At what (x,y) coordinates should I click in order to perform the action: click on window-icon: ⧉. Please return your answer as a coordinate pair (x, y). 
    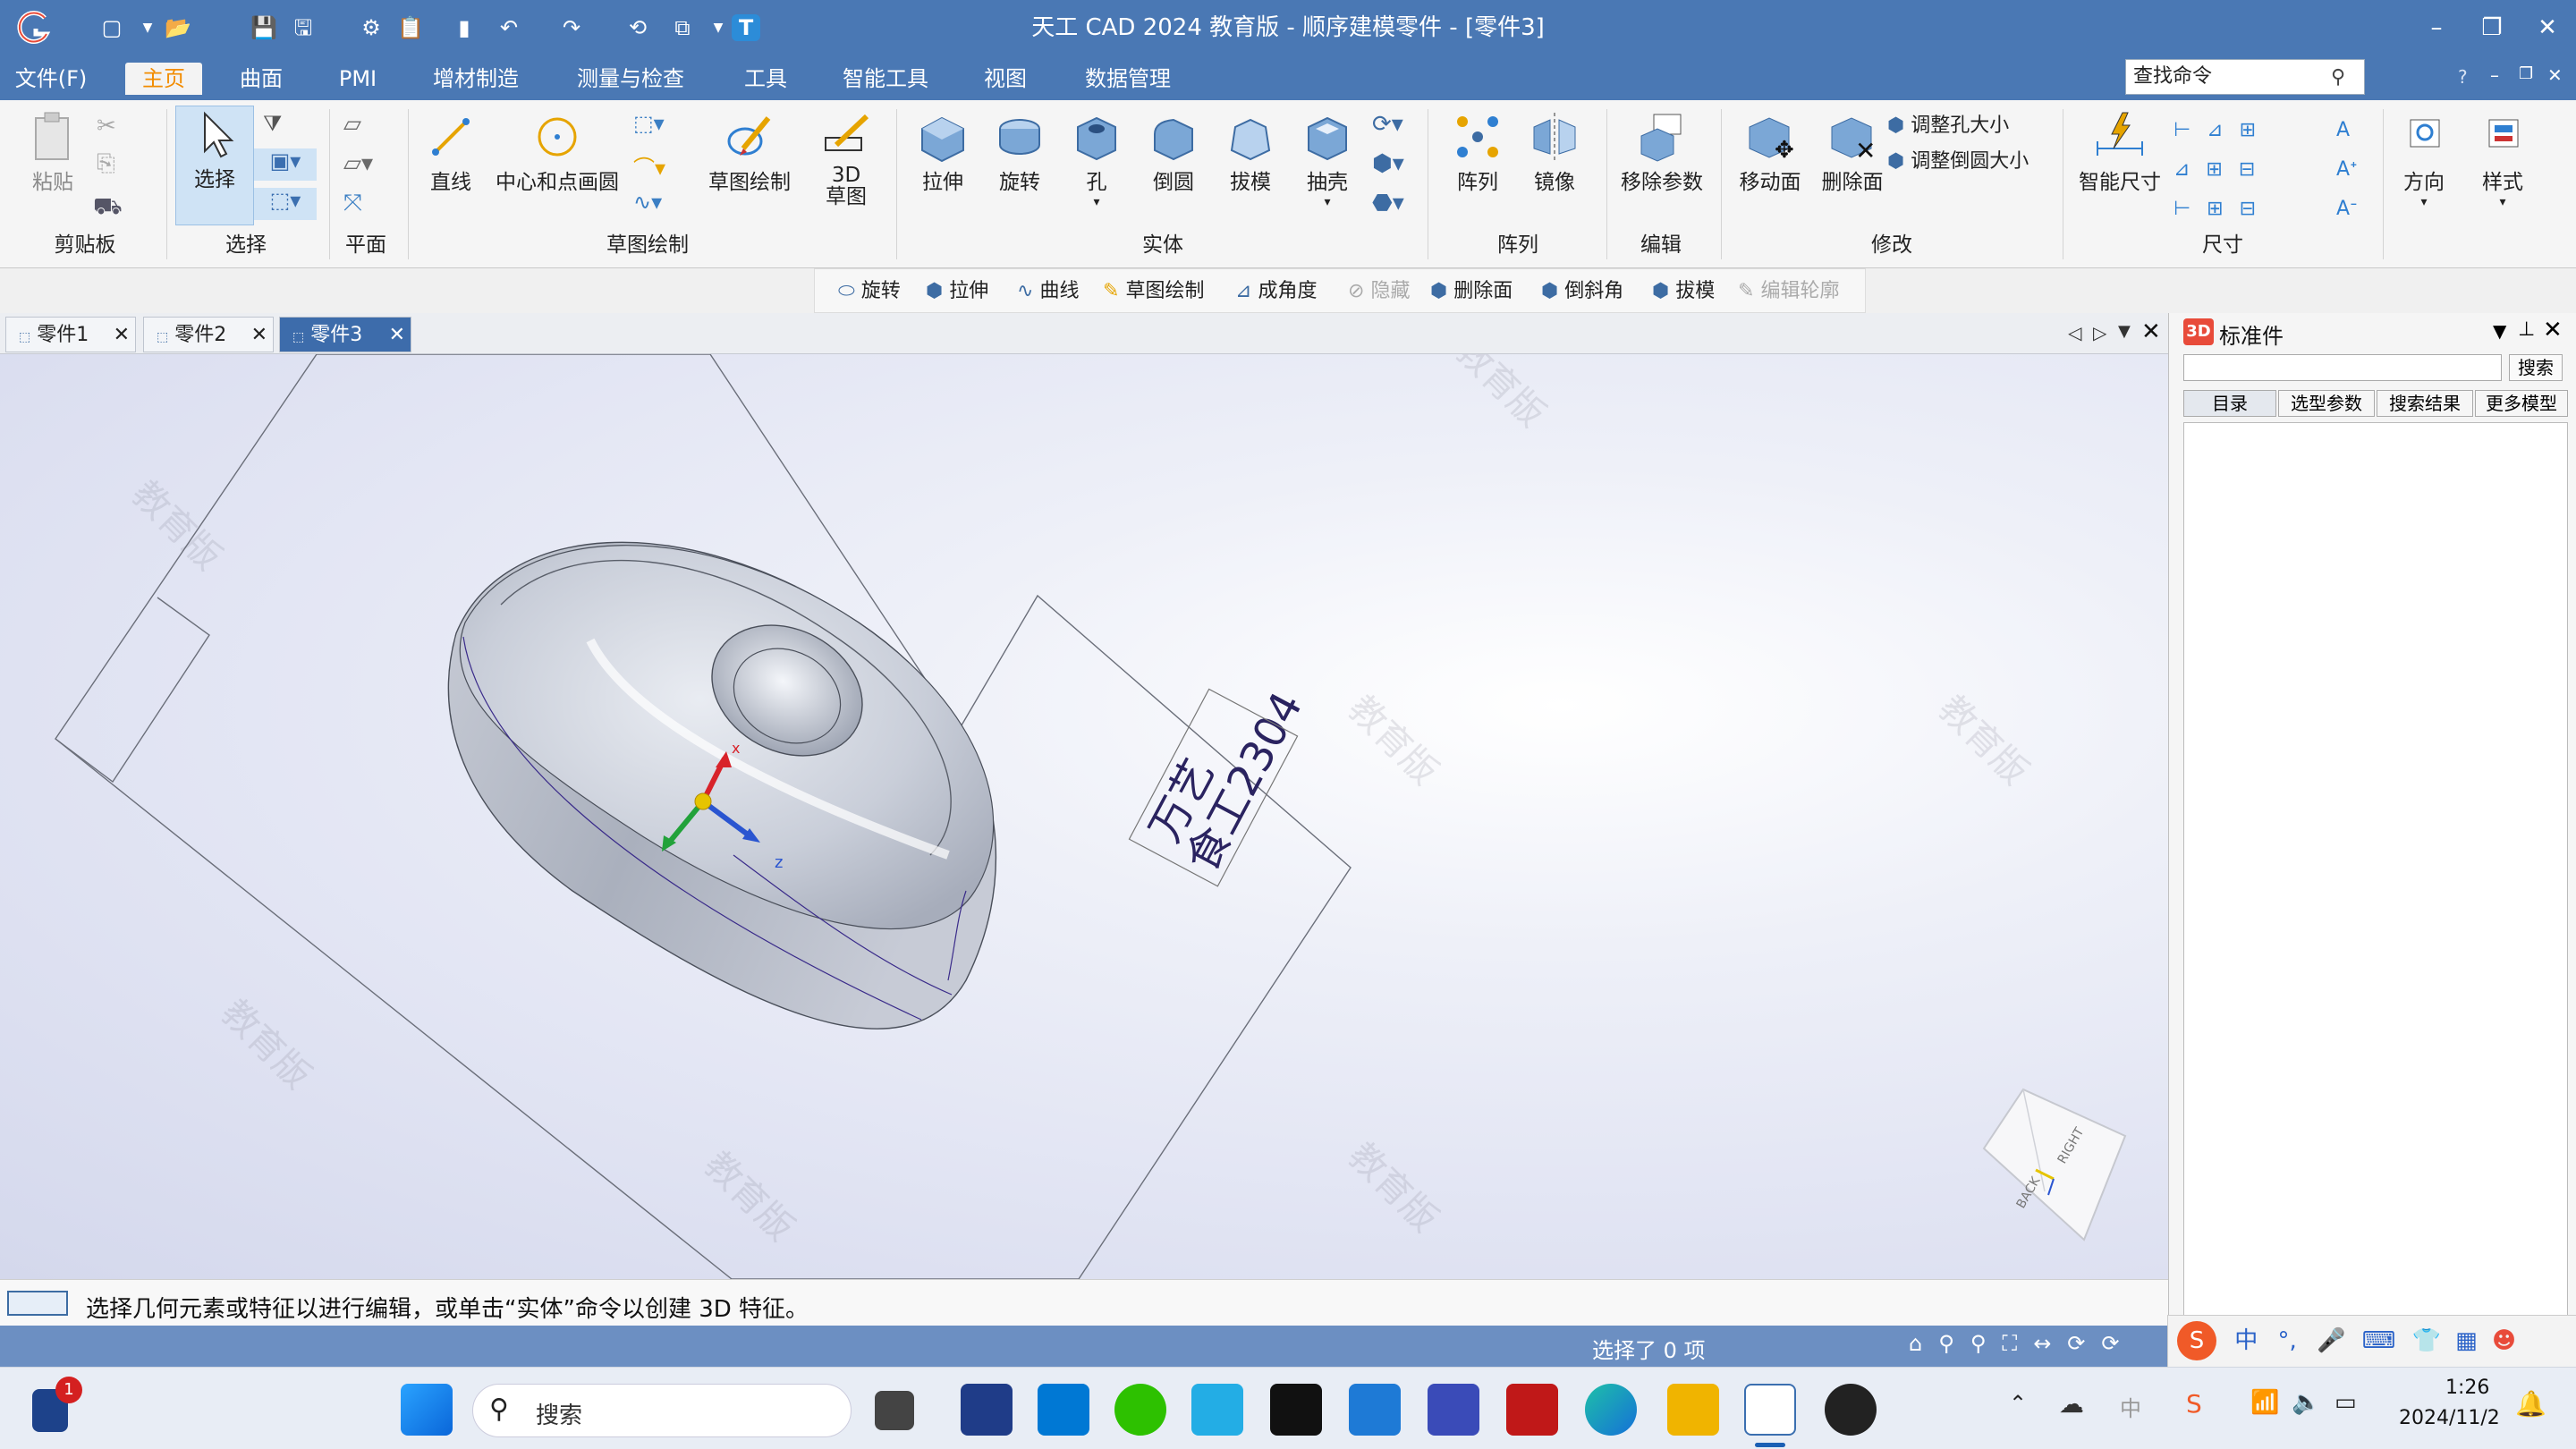
    Looking at the image, I should click on (682, 28).